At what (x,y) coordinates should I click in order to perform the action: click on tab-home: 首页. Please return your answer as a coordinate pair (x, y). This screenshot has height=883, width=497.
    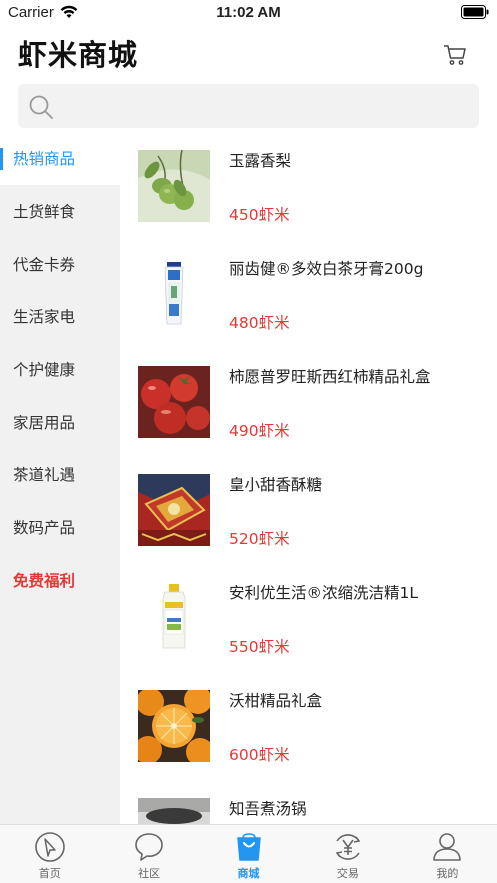
    Looking at the image, I should click on (49, 854).